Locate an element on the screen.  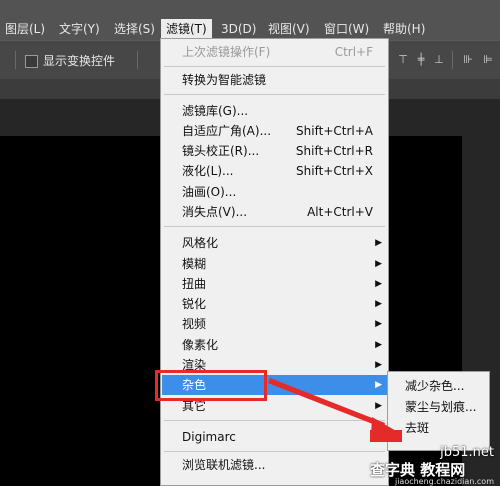
watermark-line3: jiaocheng.chazidian.com is located at coordinates (444, 481).